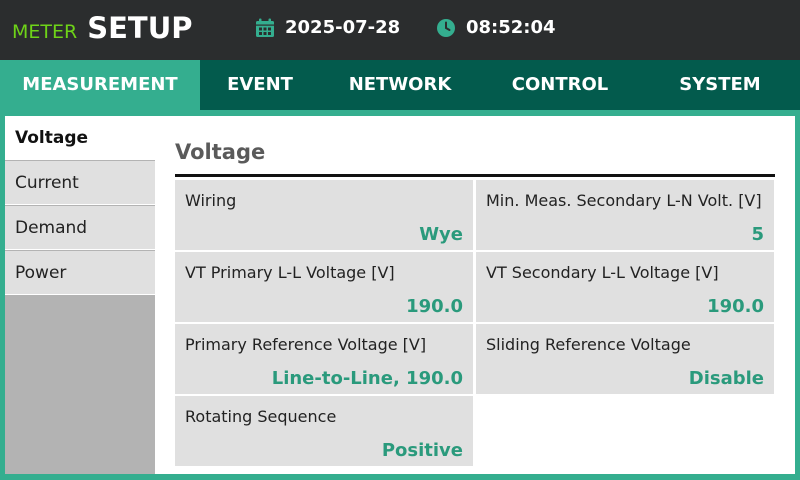 This screenshot has height=480, width=800. Describe the element at coordinates (602, 272) in the screenshot. I see `setting-label: VT Secondary L-L Voltage [V]` at that location.